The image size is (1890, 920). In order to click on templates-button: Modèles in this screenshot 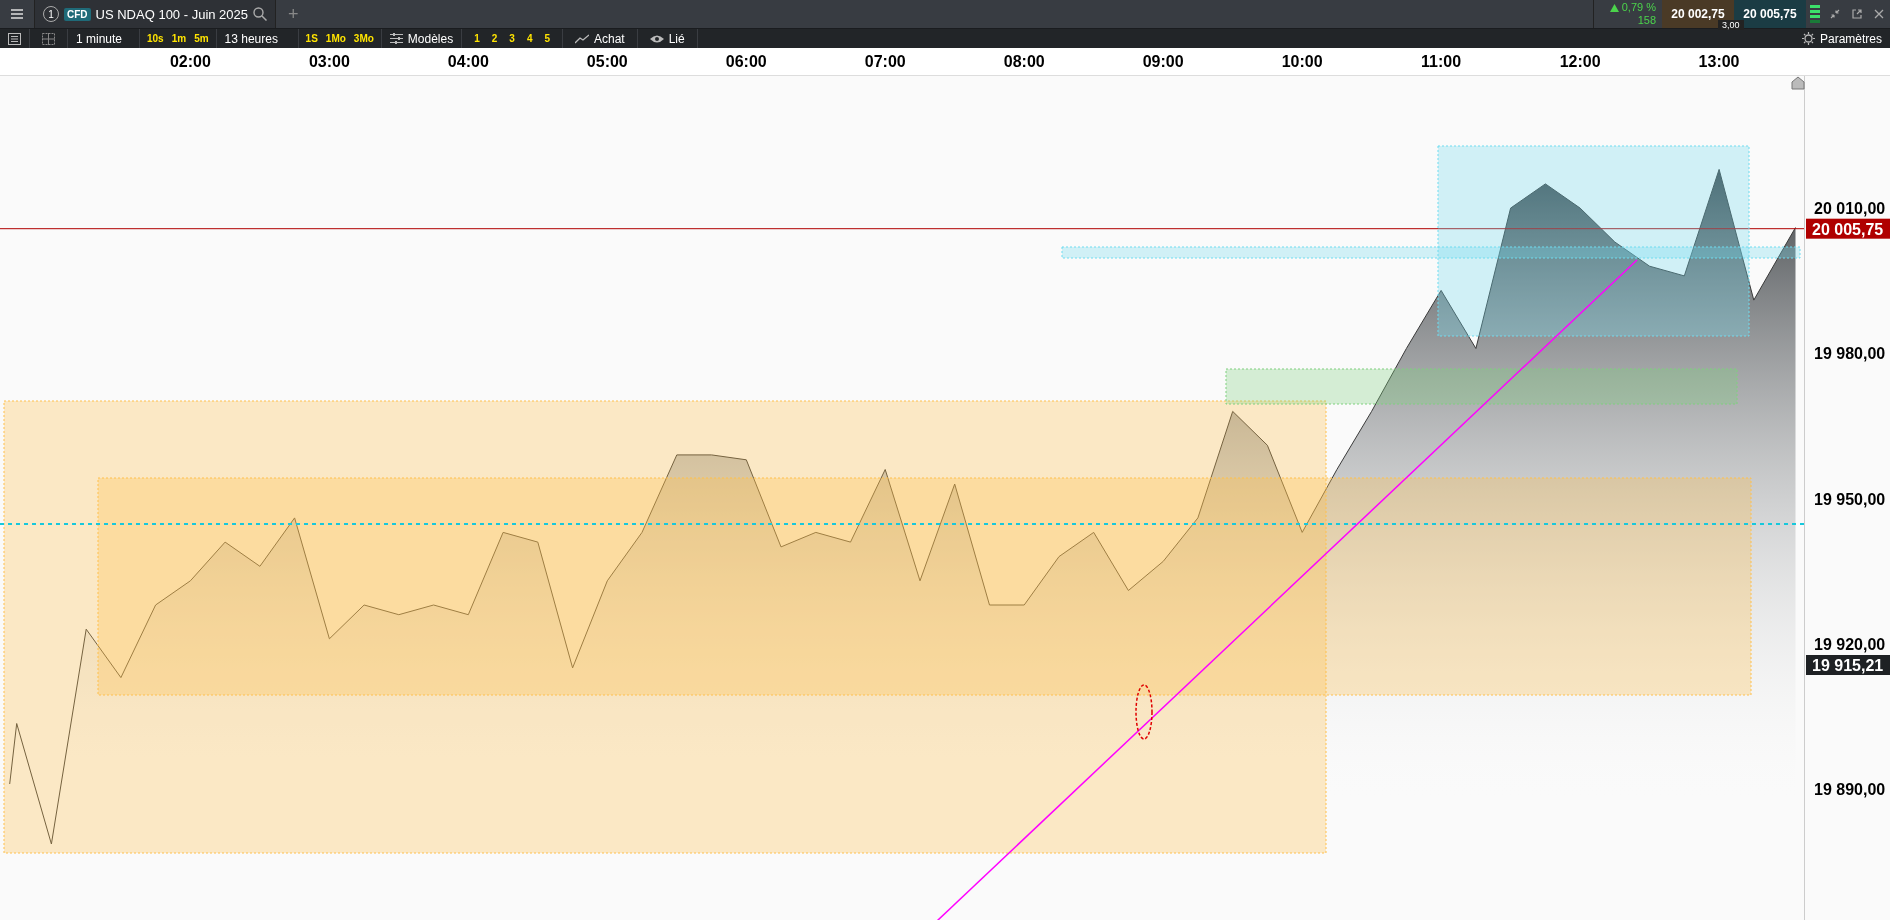, I will do `click(430, 38)`.